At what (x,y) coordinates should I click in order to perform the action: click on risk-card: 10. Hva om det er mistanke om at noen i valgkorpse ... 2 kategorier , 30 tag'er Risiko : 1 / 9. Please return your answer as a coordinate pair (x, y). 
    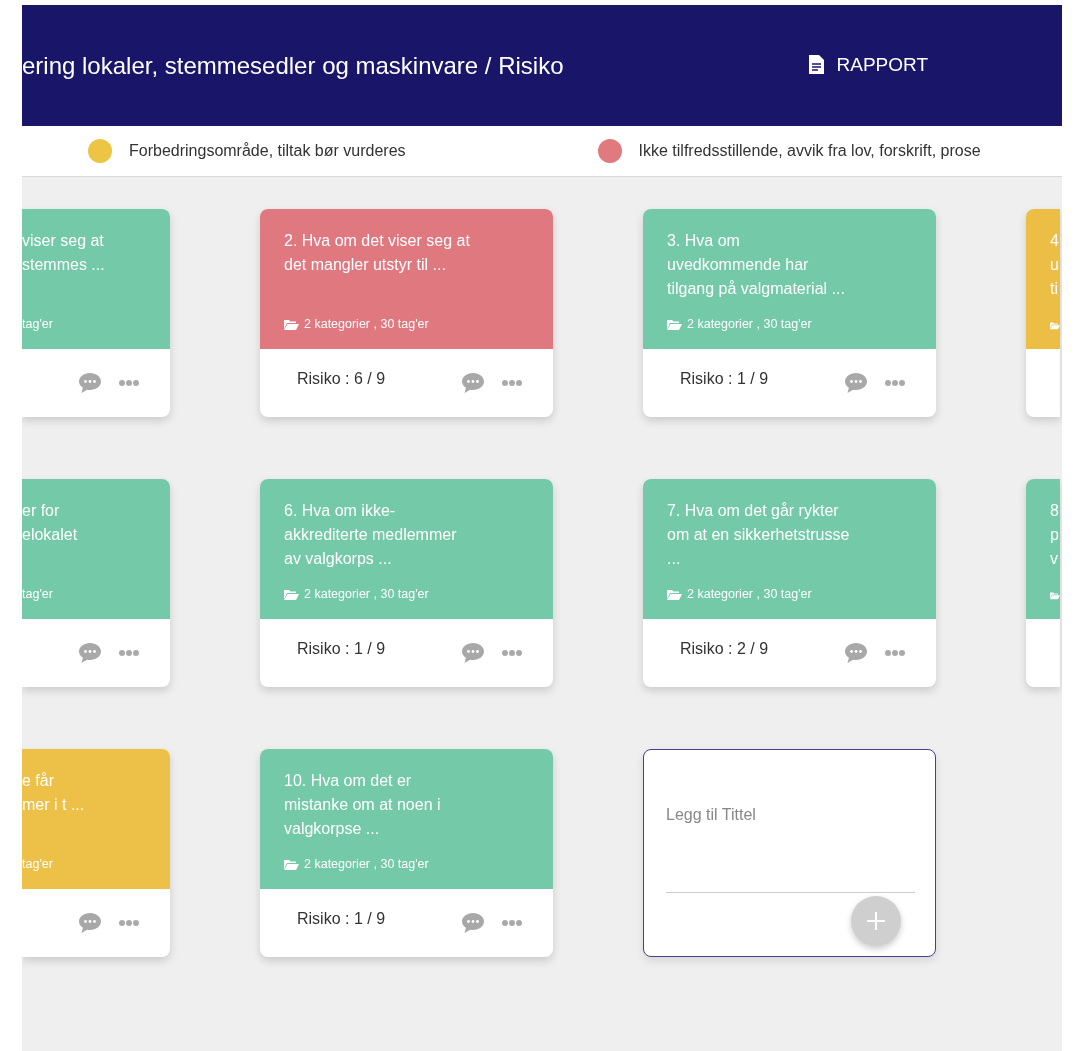
    Looking at the image, I should click on (406, 853).